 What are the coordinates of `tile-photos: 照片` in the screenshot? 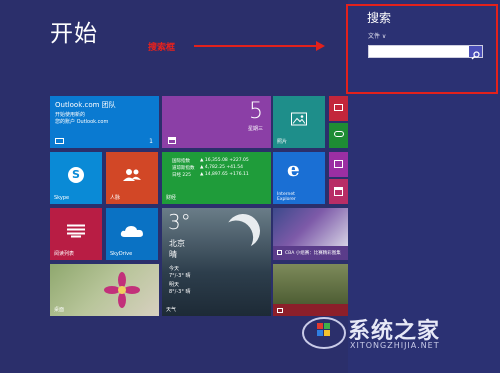 It's located at (299, 122).